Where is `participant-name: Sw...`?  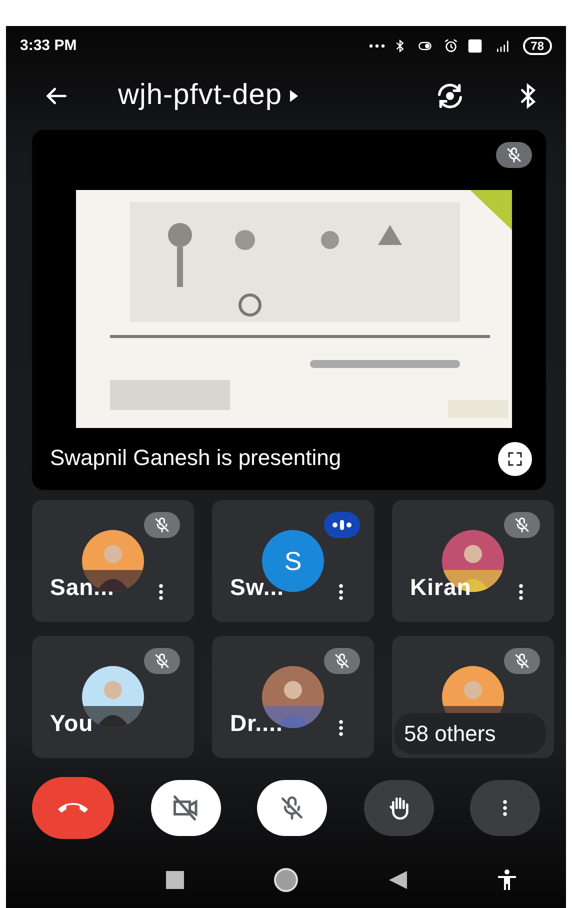 participant-name: Sw... is located at coordinates (257, 587).